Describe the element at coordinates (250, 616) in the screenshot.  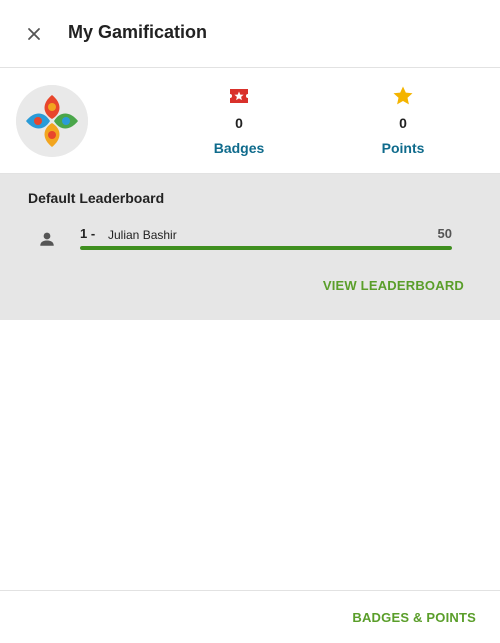
I see `footer: BADGES & POINTS` at that location.